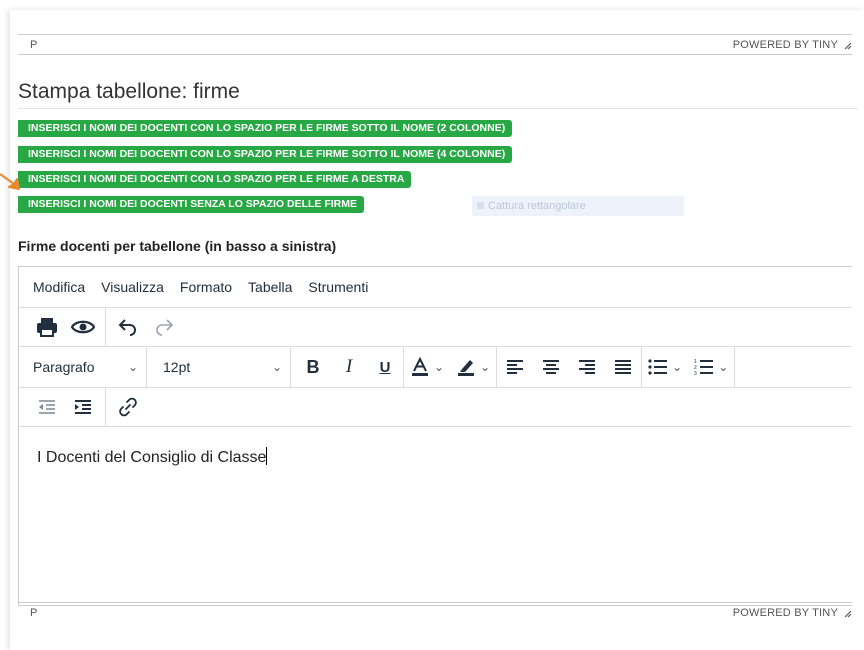 The height and width of the screenshot is (650, 864). I want to click on highlighter-icon, so click(466, 368).